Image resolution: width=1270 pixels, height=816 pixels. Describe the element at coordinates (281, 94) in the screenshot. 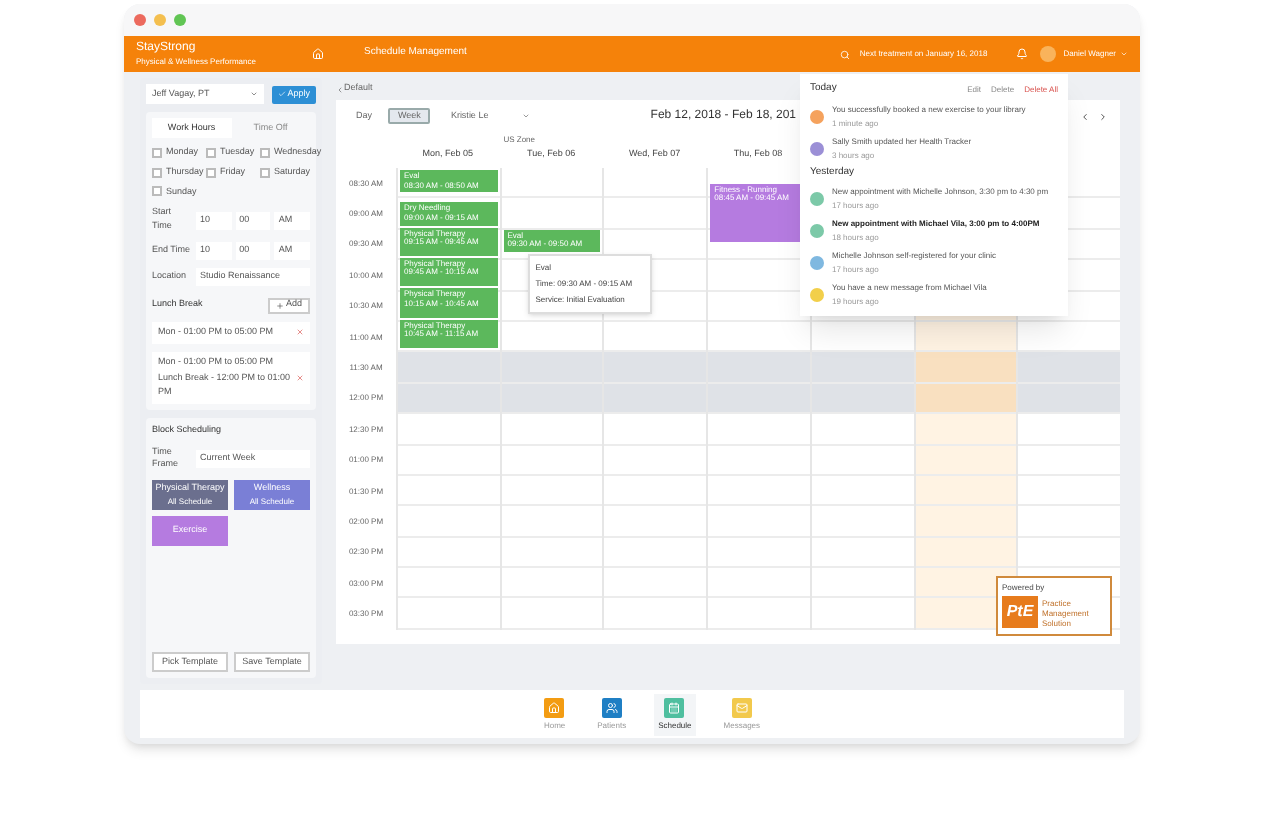

I see `check-icon` at that location.